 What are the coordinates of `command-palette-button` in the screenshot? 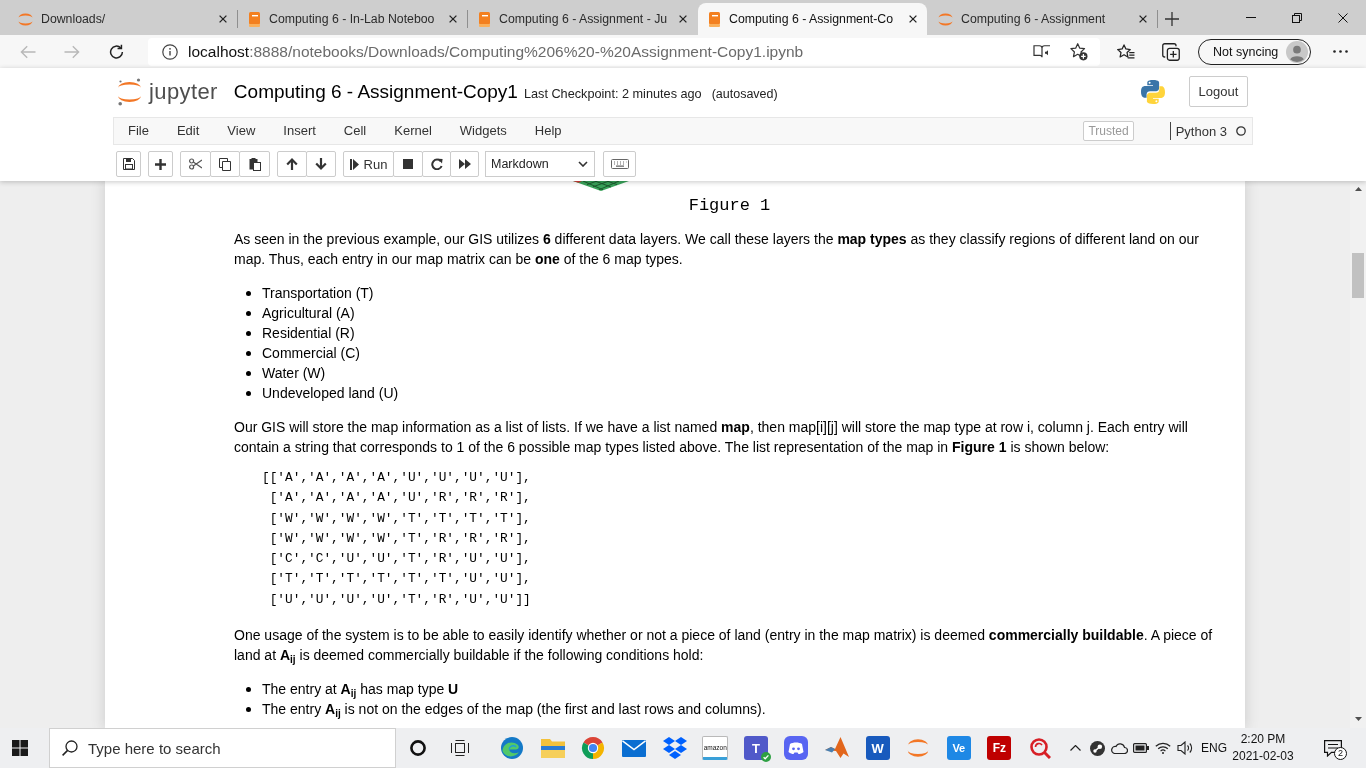 It's located at (619, 164).